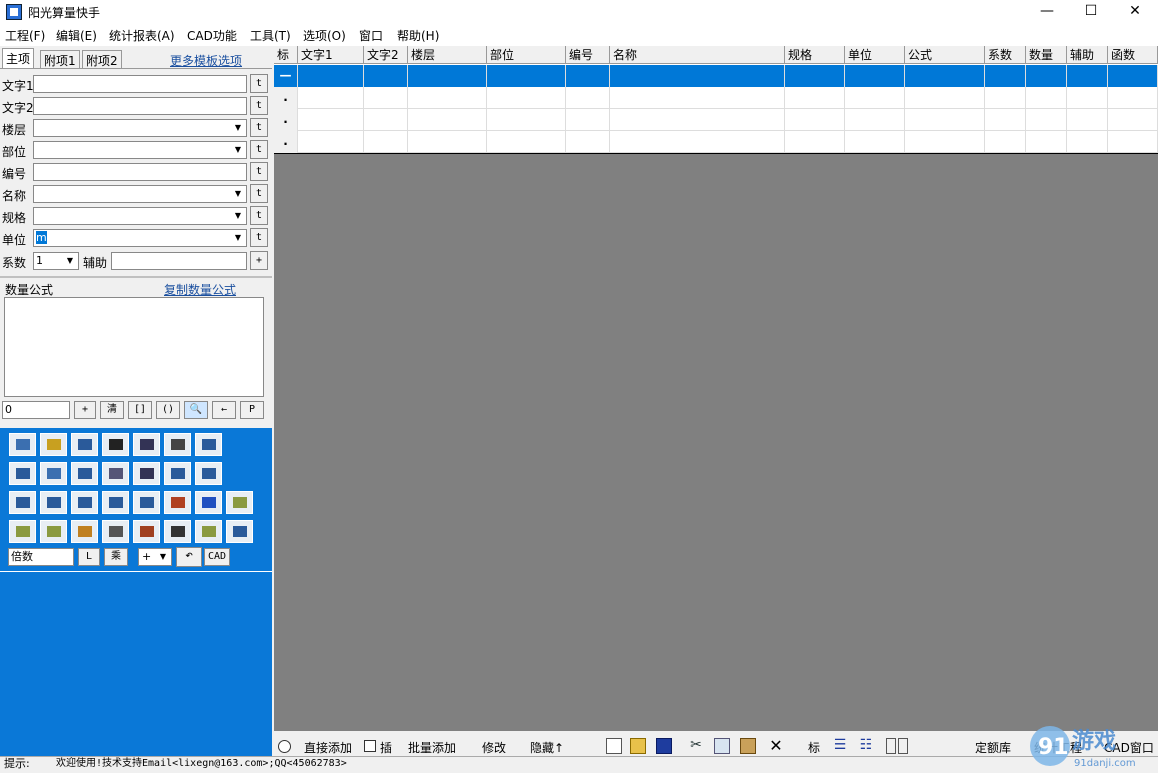  I want to click on header-col-coef: 系数, so click(1005, 55).